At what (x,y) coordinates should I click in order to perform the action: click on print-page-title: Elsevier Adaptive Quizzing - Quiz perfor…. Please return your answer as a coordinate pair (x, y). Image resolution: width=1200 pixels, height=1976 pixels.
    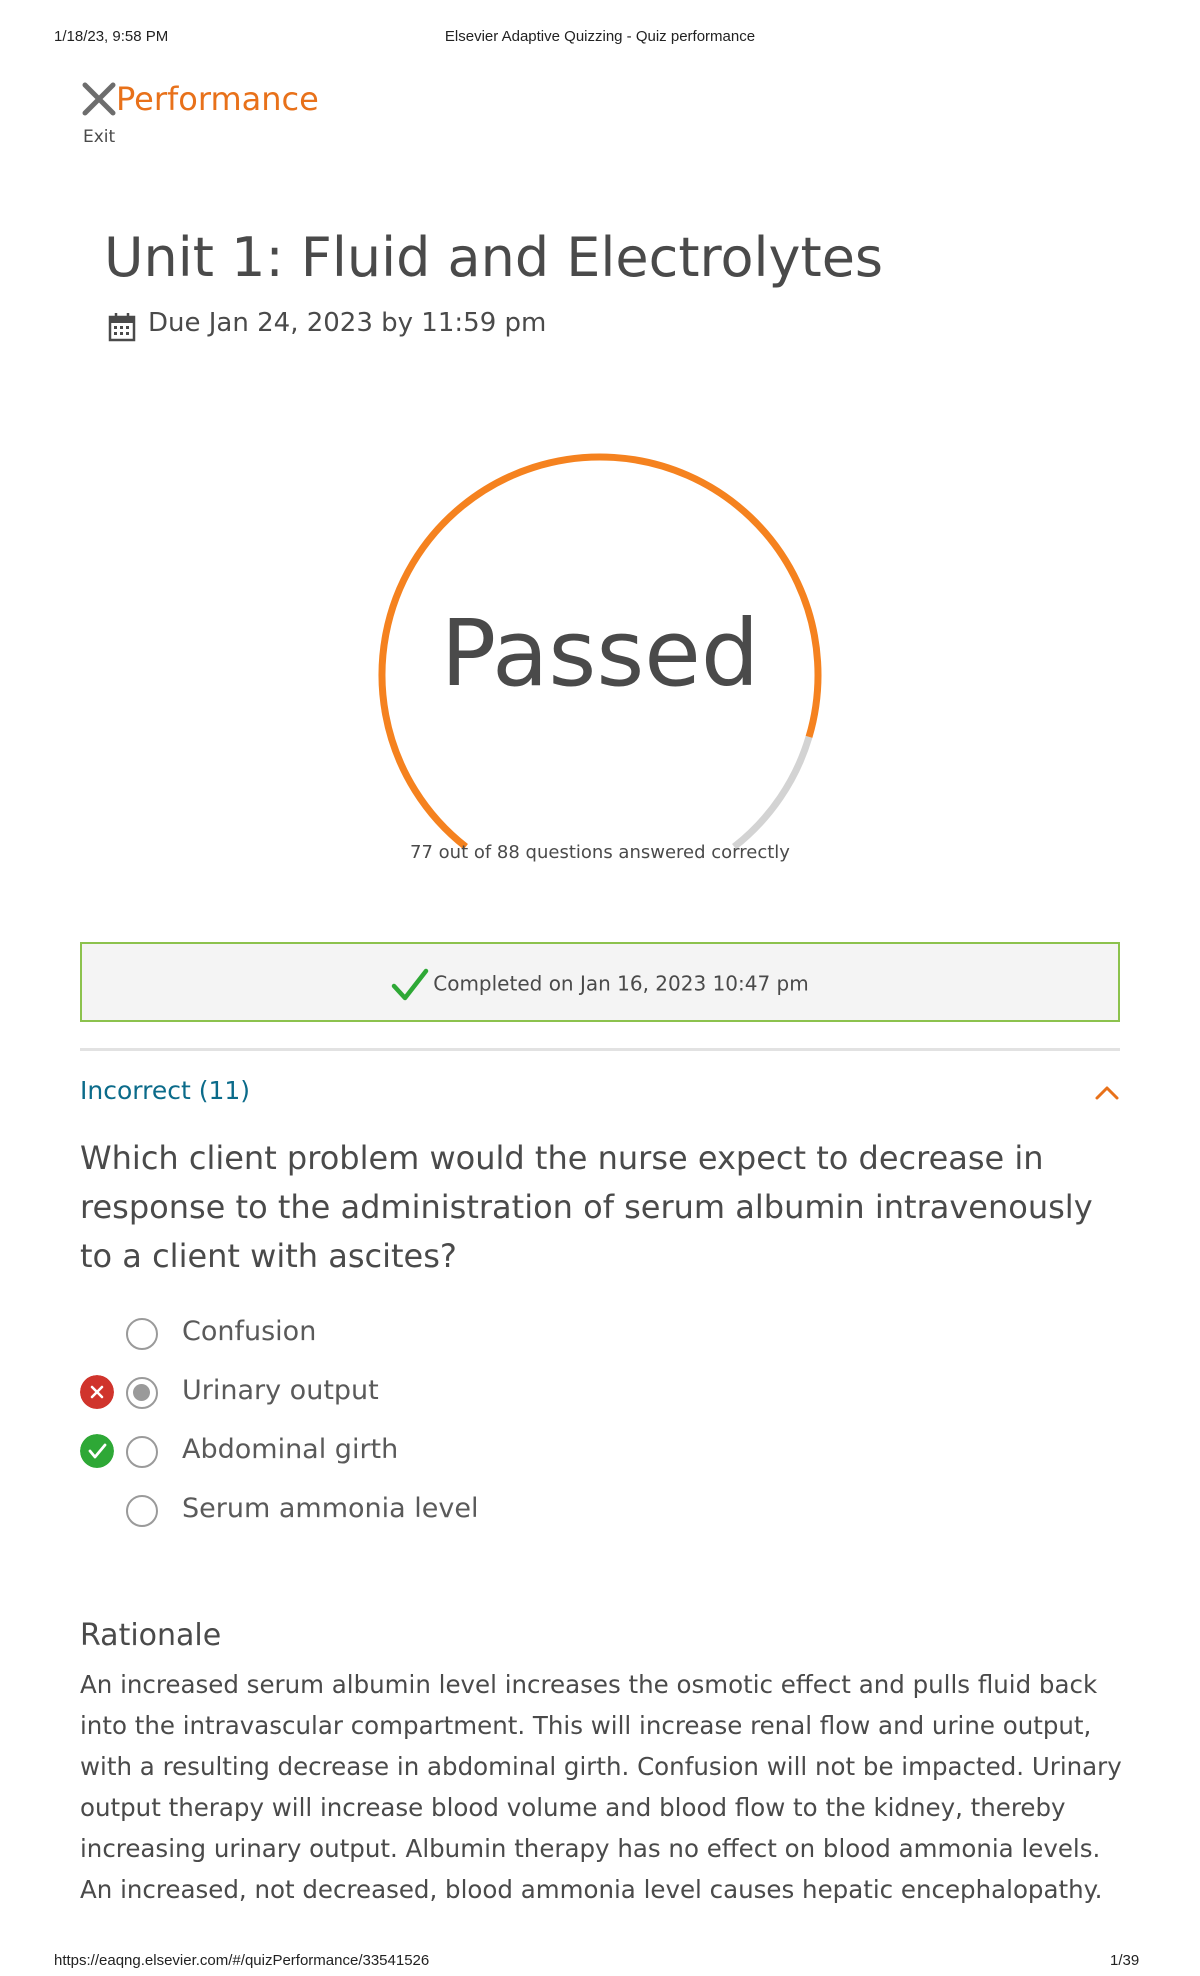
    Looking at the image, I should click on (600, 36).